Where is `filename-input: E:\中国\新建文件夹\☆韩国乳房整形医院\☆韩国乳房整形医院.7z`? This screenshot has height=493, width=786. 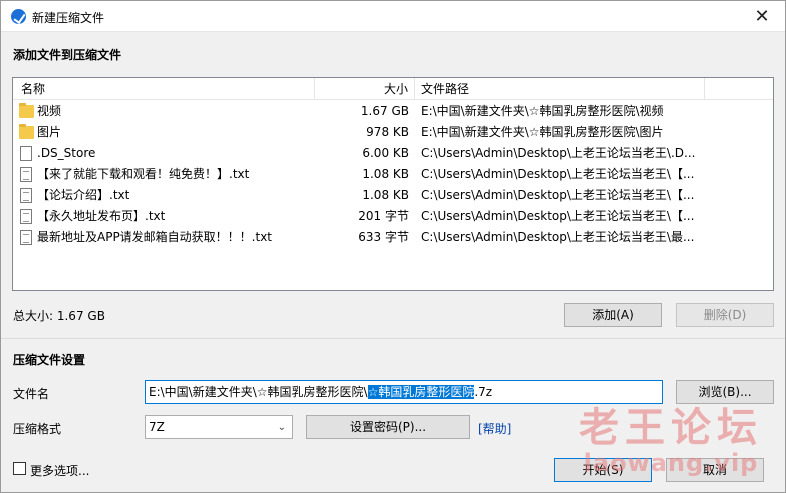 filename-input: E:\中国\新建文件夹\☆韩国乳房整形医院\☆韩国乳房整形医院.7z is located at coordinates (404, 392).